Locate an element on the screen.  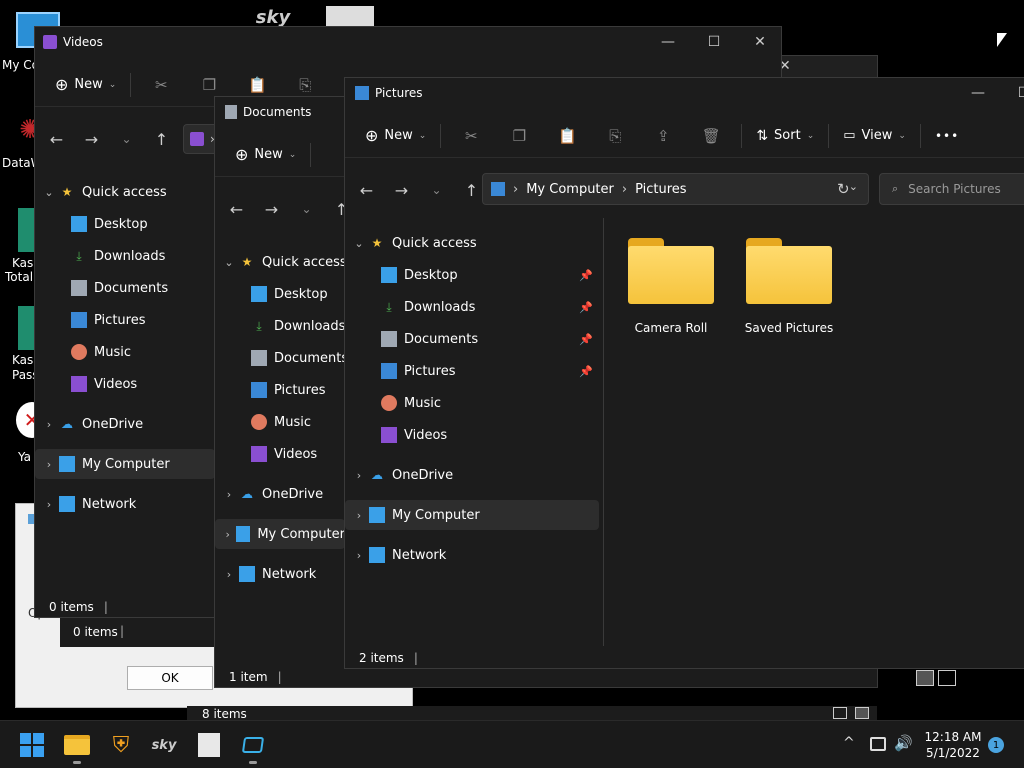
document-taskbar-button is located at coordinates (209, 745).